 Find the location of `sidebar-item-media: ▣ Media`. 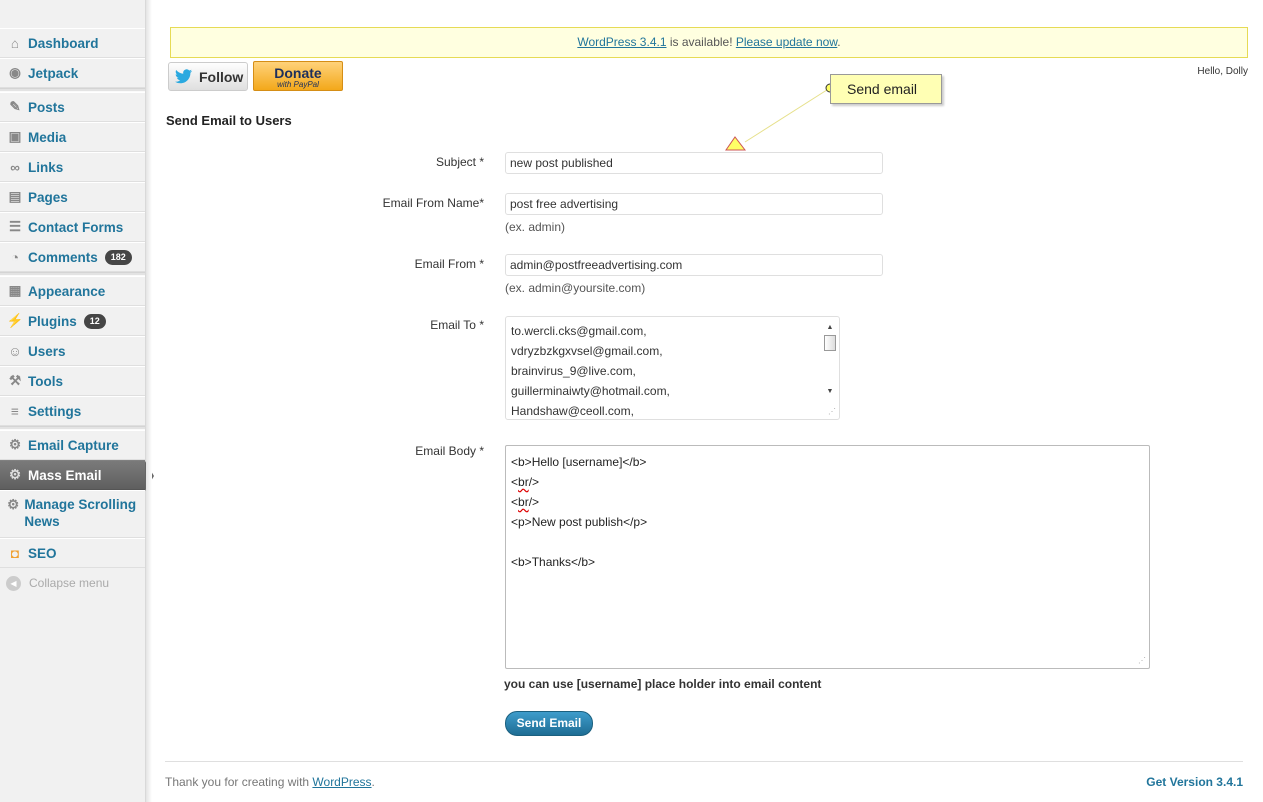

sidebar-item-media: ▣ Media is located at coordinates (72, 137).